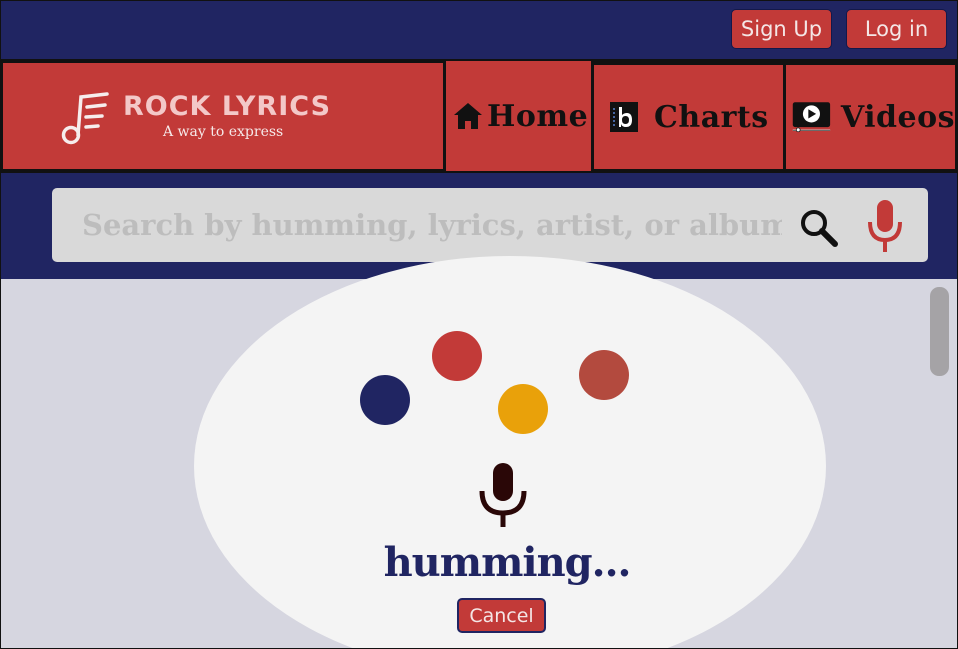  I want to click on search-box, so click(490, 225).